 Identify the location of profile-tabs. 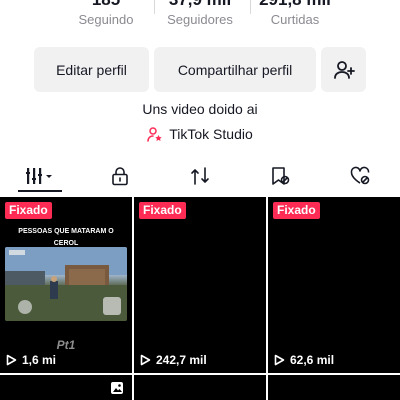
(200, 176).